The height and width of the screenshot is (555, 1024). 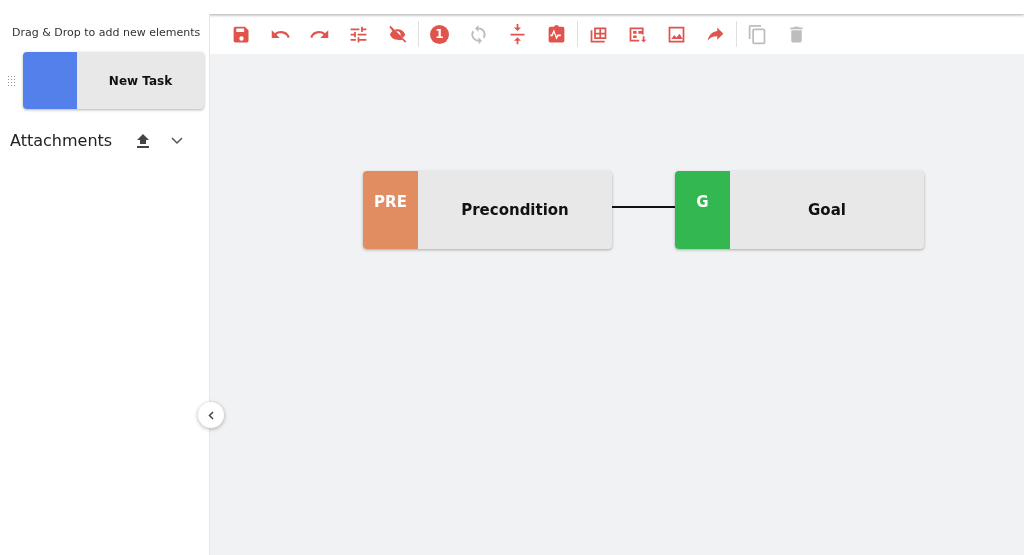 I want to click on chevron-down-icon, so click(x=177, y=140).